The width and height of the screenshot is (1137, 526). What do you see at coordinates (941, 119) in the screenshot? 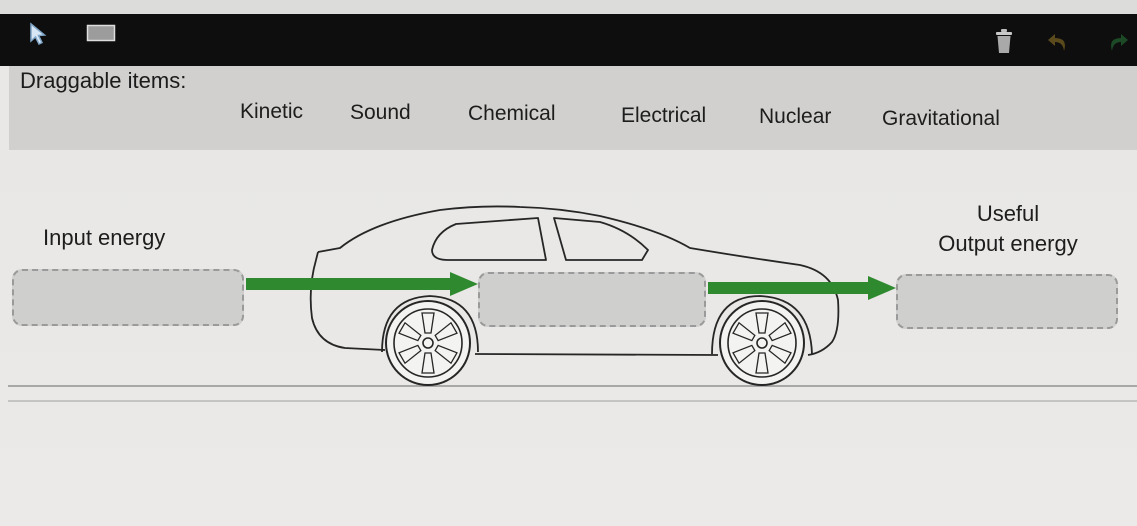
I see `drag-item-gravitational: Gravitational` at bounding box center [941, 119].